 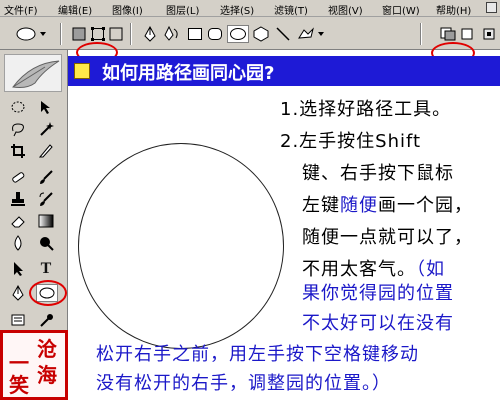 I want to click on dodge-icon, so click(x=46, y=243).